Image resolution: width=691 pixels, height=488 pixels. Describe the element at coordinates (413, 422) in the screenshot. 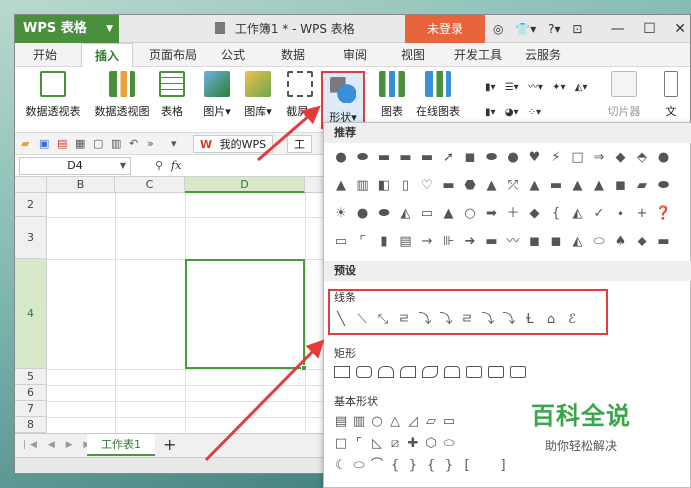

I see `basic-shape-icon: ◿` at that location.